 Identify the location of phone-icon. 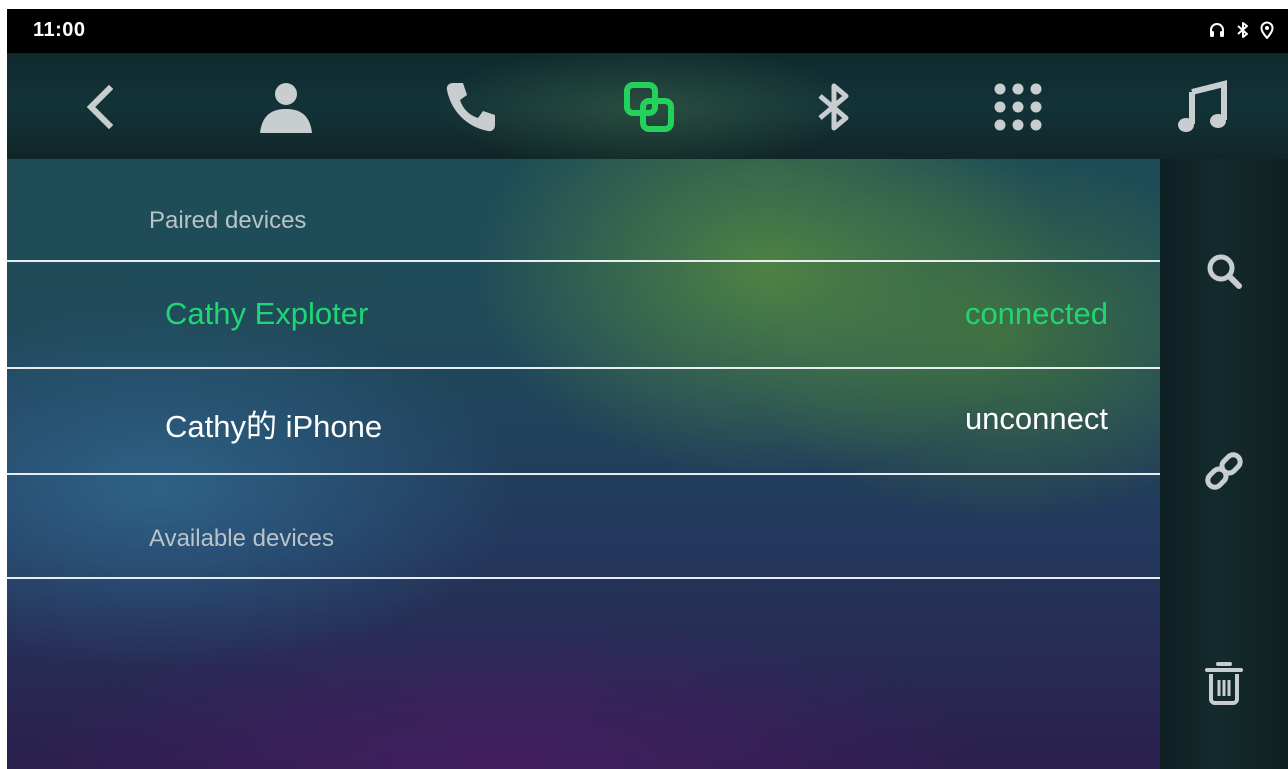
(470, 107).